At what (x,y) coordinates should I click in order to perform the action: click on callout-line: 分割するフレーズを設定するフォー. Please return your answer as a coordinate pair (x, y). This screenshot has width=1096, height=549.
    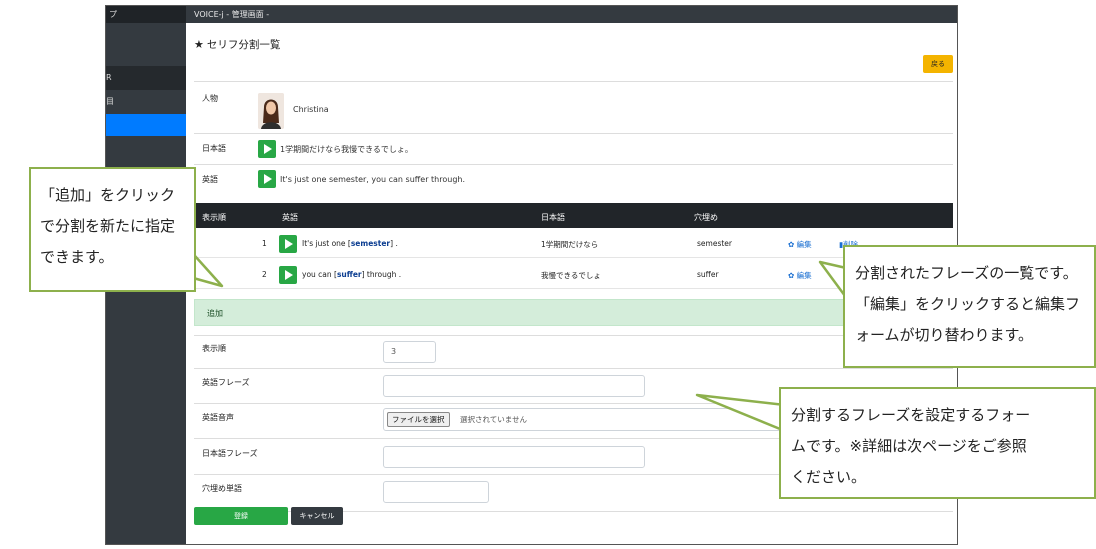
    Looking at the image, I should click on (911, 415).